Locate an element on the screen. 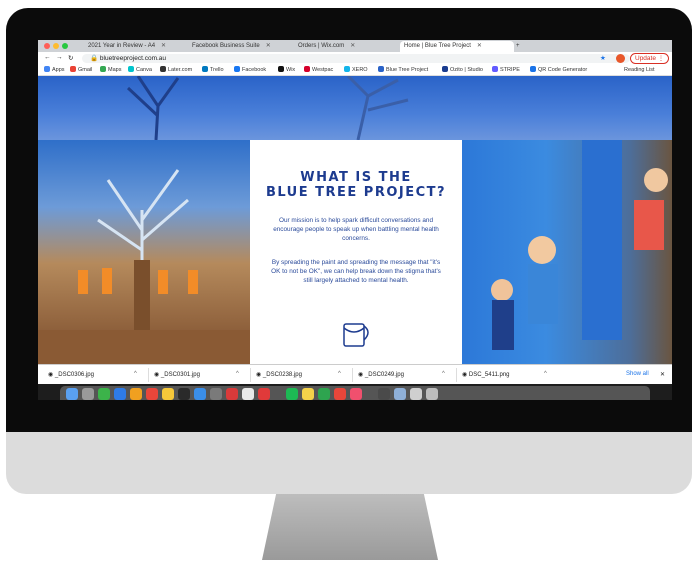 The image size is (698, 562). bookmark-ozito: Ozito | Studio is located at coordinates (462, 70).